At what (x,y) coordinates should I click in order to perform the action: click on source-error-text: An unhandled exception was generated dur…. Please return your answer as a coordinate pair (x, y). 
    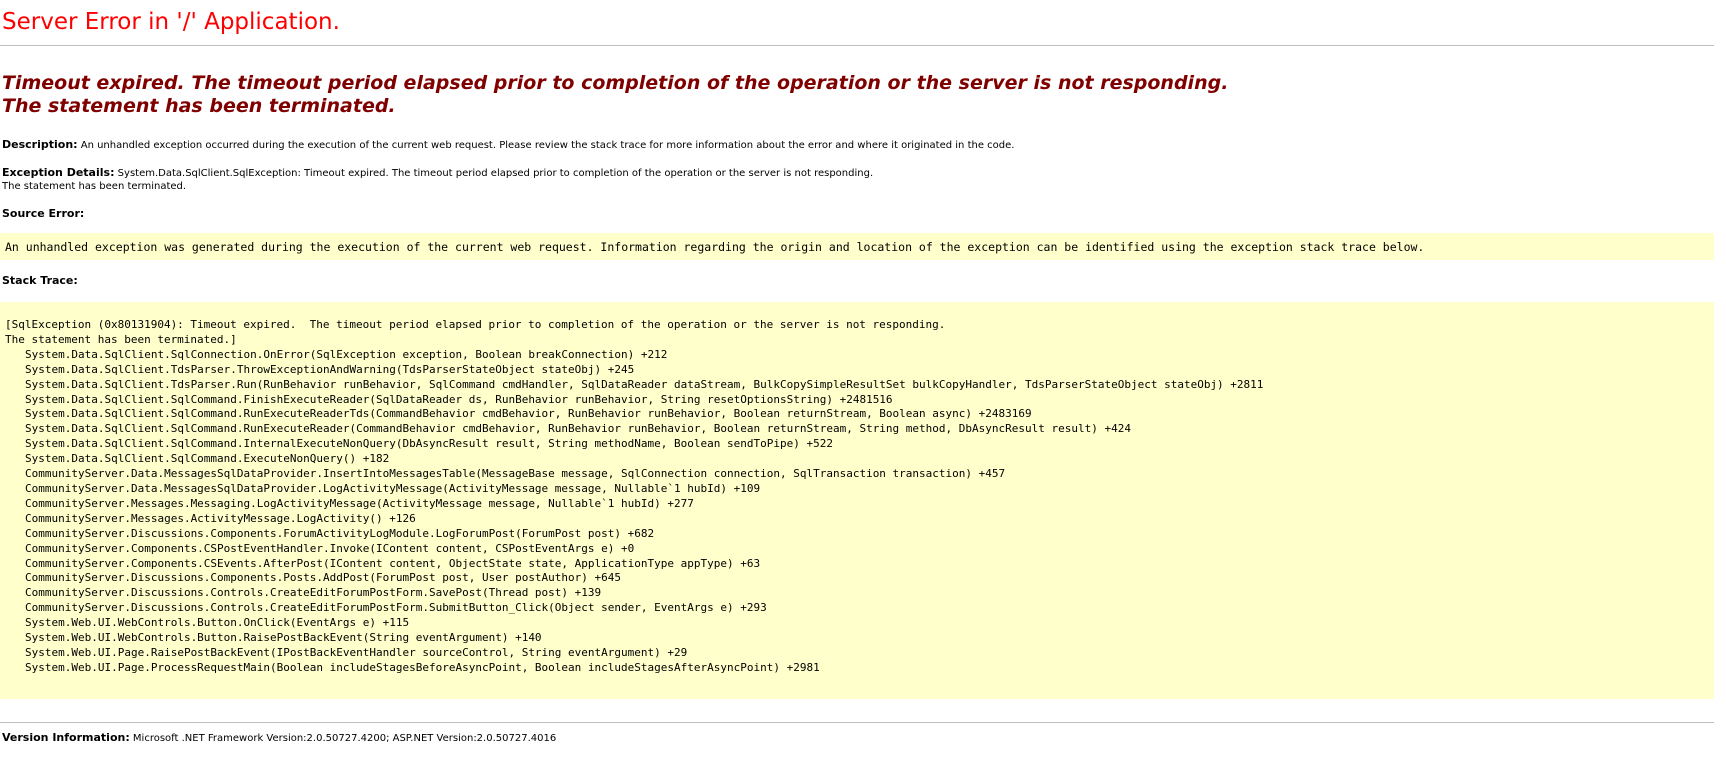
    Looking at the image, I should click on (715, 247).